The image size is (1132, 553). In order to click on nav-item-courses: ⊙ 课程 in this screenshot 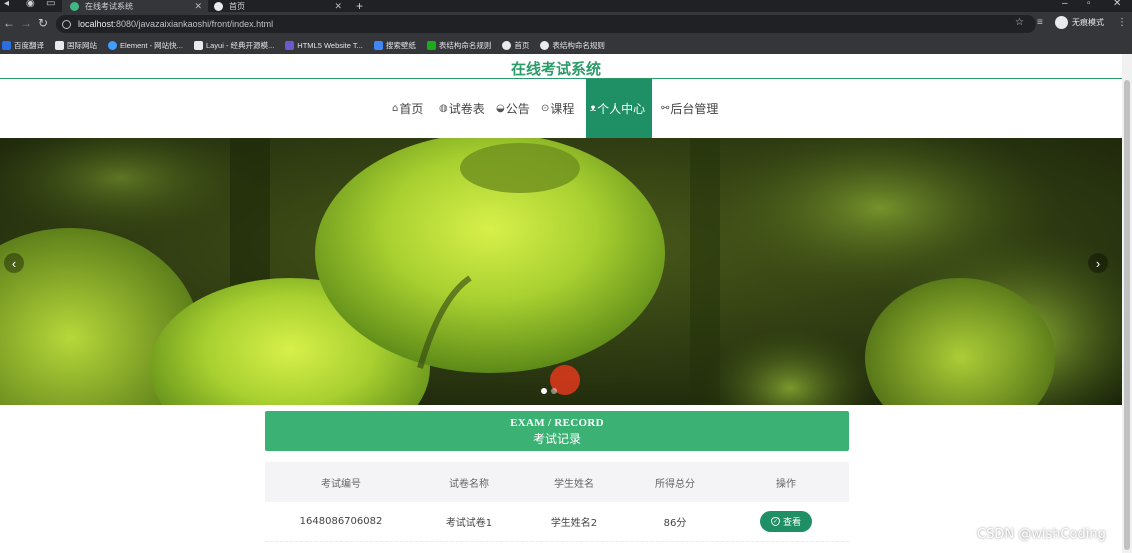, I will do `click(557, 108)`.